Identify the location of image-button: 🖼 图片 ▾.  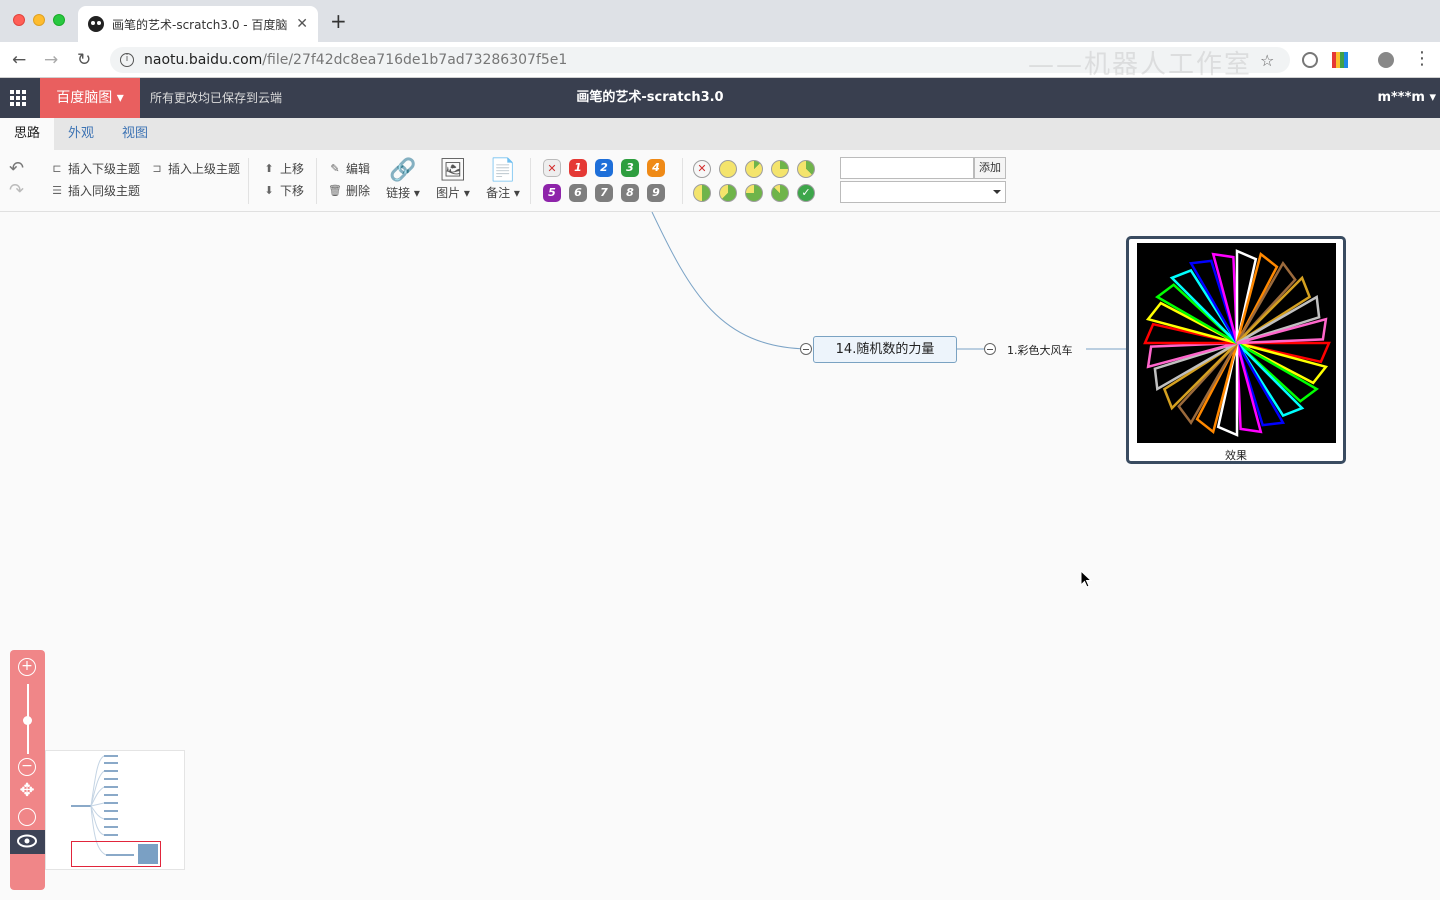
(453, 179).